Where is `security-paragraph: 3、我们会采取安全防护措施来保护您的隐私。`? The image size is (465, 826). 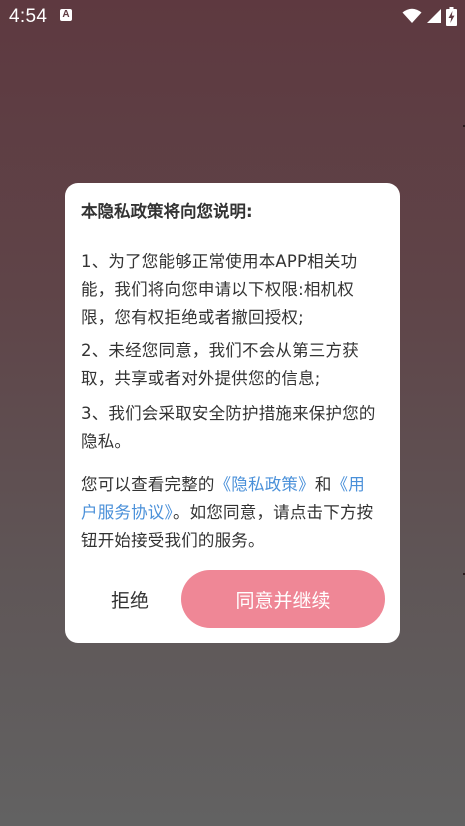 security-paragraph: 3、我们会采取安全防护措施来保护您的隐私。 is located at coordinates (228, 427).